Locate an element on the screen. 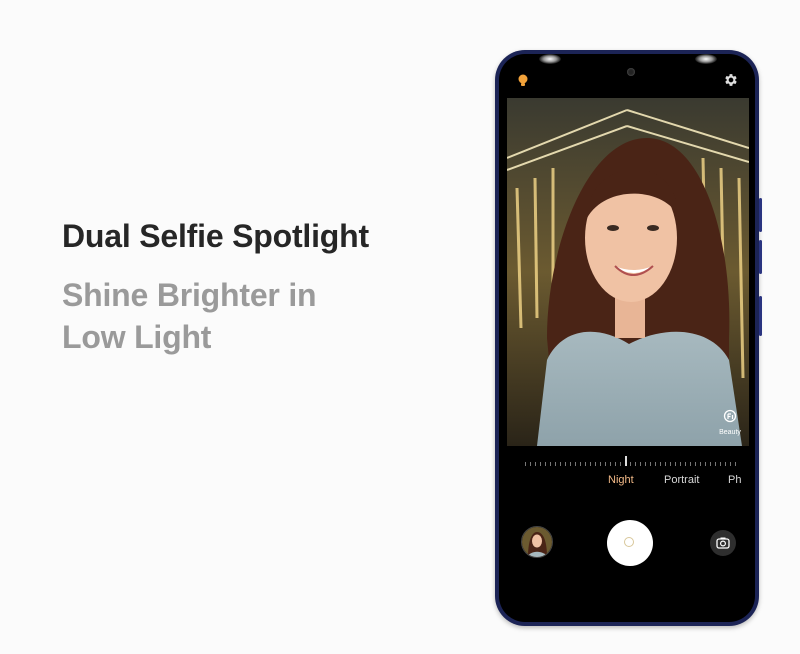 This screenshot has height=654, width=800. gear-icon is located at coordinates (731, 80).